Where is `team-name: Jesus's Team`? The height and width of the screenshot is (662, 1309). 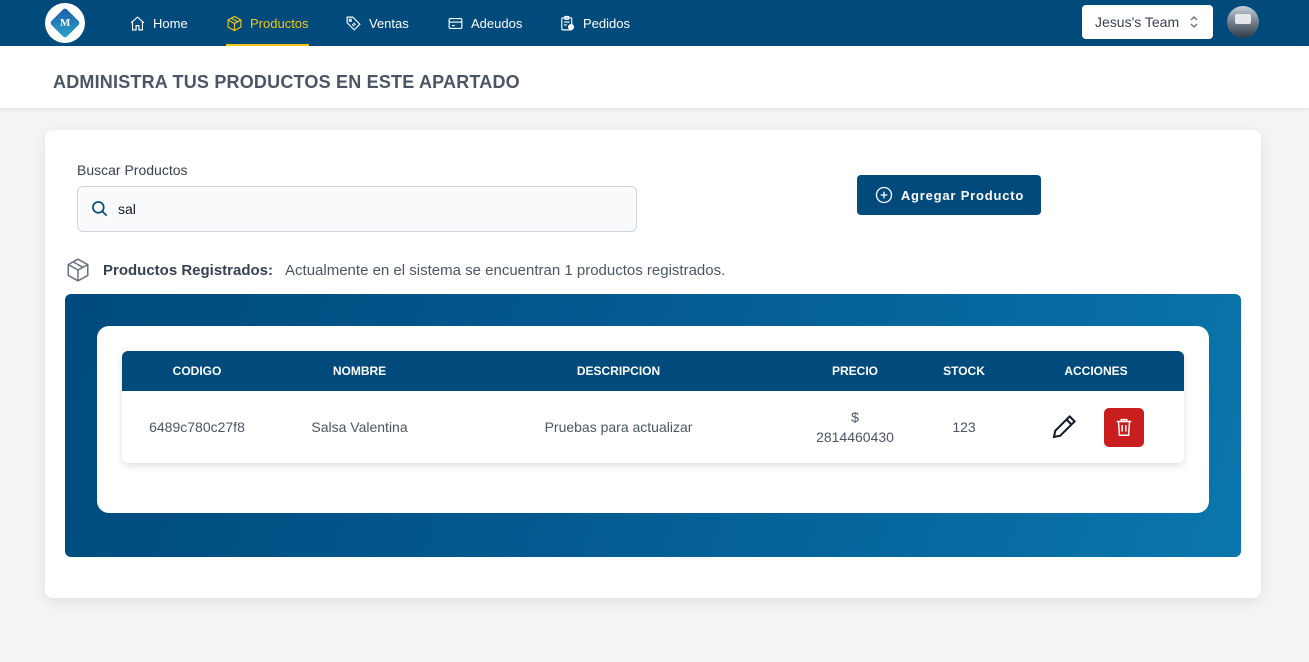
team-name: Jesus's Team is located at coordinates (1137, 22).